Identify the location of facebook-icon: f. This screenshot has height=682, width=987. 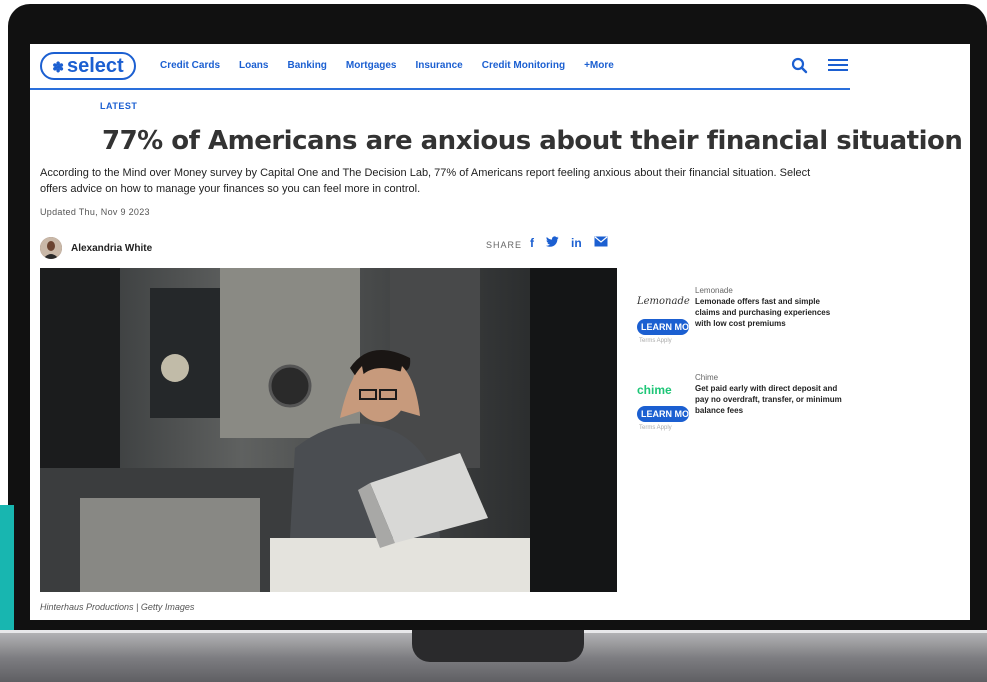
(532, 243).